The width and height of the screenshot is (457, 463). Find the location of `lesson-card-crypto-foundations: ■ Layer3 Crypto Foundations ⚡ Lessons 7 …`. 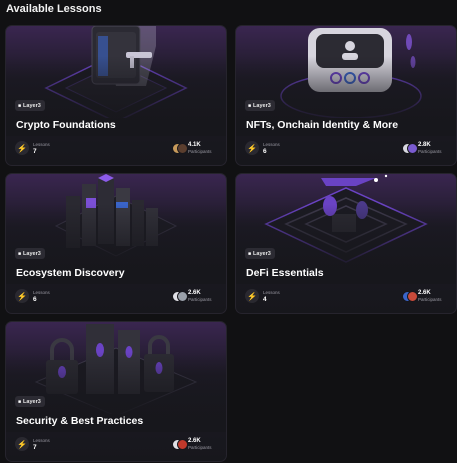

lesson-card-crypto-foundations: ■ Layer3 Crypto Foundations ⚡ Lessons 7 … is located at coordinates (116, 95).